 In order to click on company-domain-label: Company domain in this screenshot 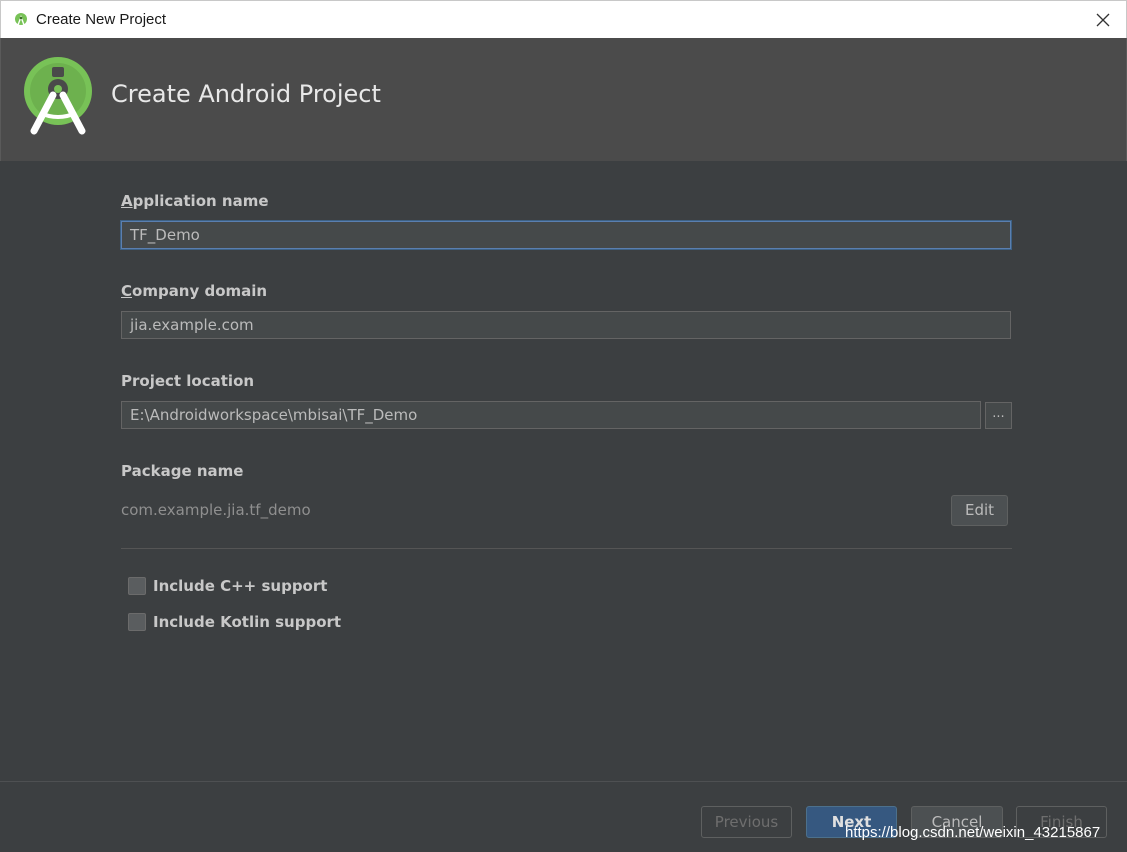, I will do `click(194, 291)`.